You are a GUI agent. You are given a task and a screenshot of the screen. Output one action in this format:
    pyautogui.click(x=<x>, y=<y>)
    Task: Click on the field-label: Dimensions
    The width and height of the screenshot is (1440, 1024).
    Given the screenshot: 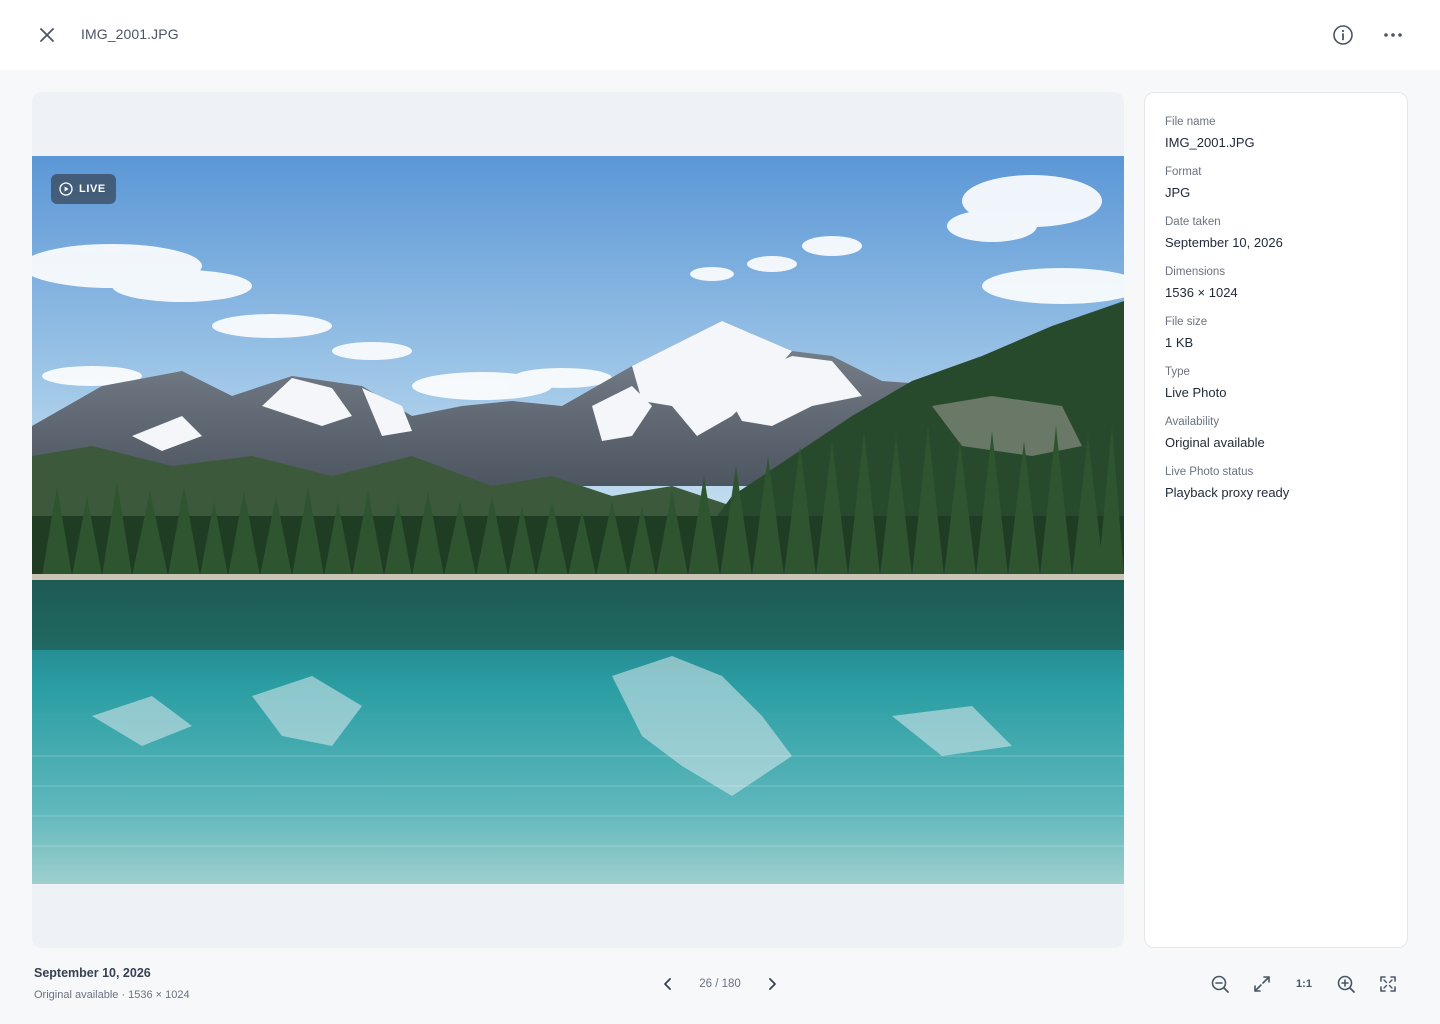 What is the action you would take?
    pyautogui.click(x=1195, y=272)
    